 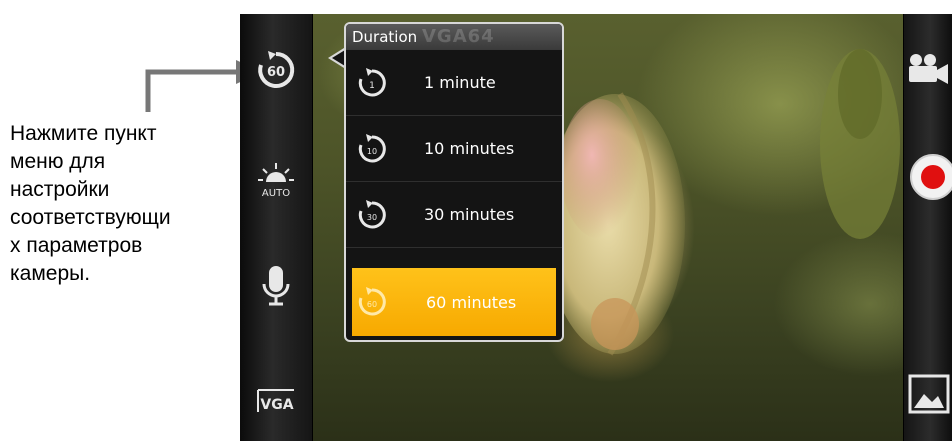 I want to click on right-controls-bar, so click(x=927, y=227).